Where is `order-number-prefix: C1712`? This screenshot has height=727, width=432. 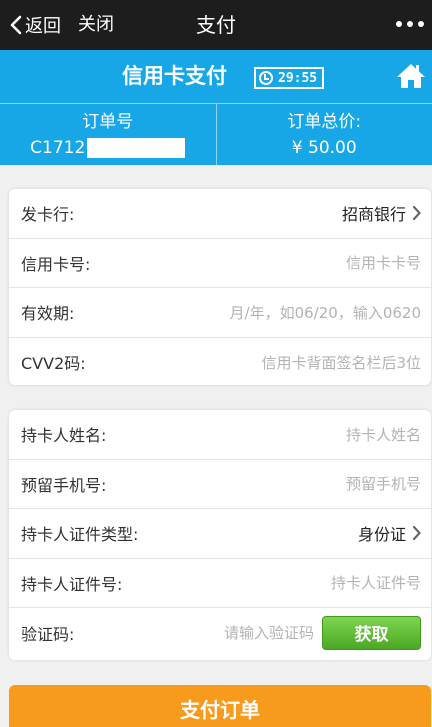
order-number-prefix: C1712 is located at coordinates (58, 148).